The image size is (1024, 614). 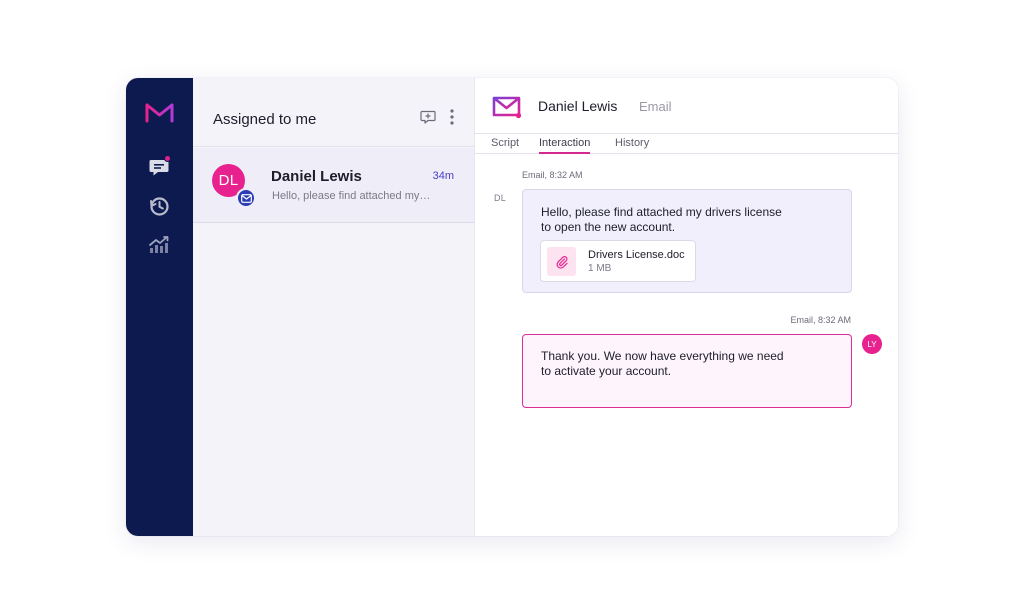 I want to click on sidebar-item-chat, so click(x=159, y=167).